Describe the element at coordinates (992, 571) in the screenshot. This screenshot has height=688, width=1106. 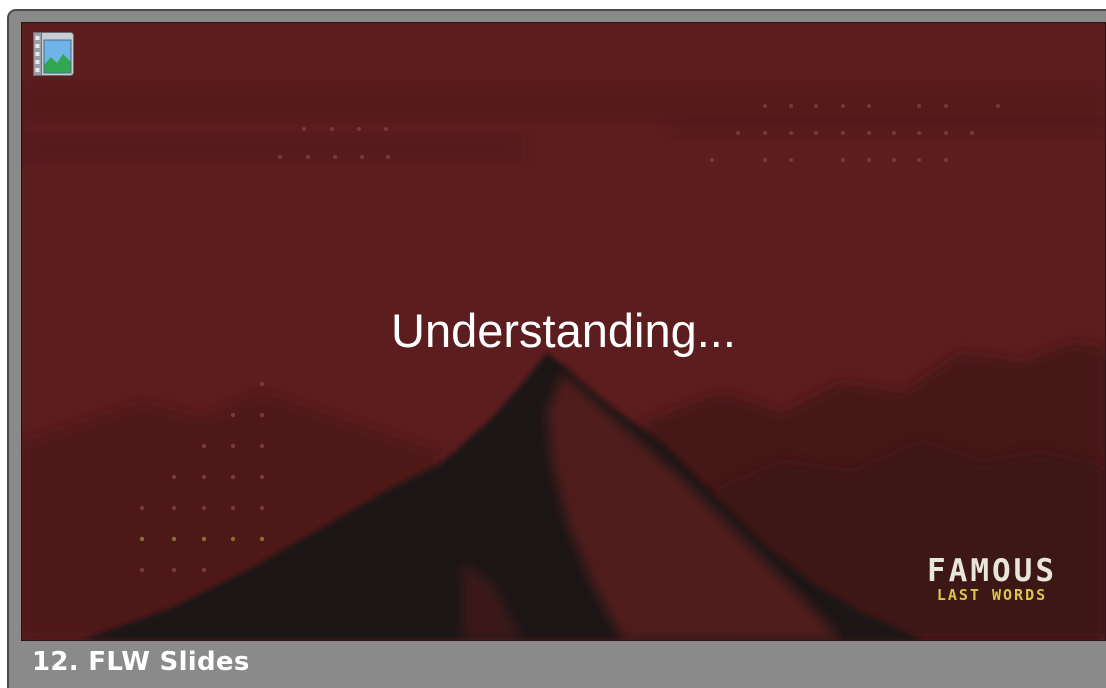
I see `logo-line-1: FAMOUS` at that location.